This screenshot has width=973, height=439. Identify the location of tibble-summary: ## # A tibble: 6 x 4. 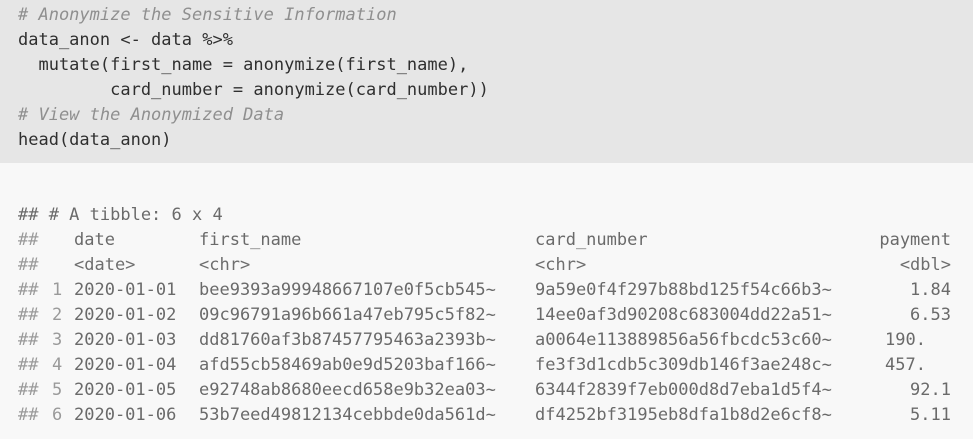
(120, 215).